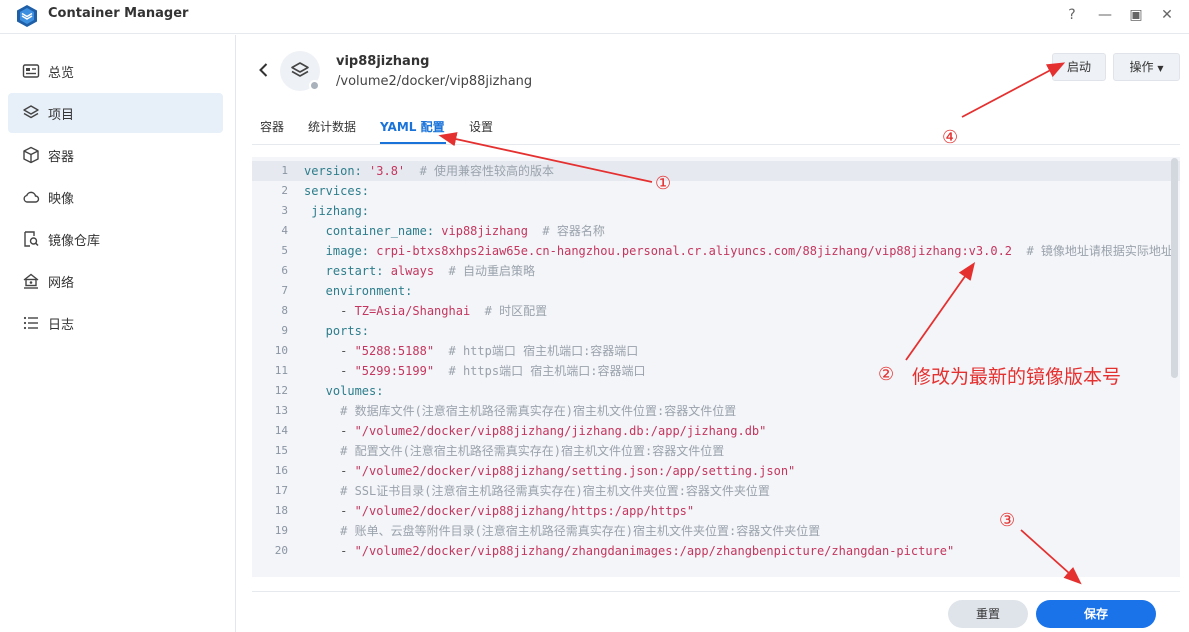 This screenshot has width=1189, height=632. I want to click on actions-dropdown-button: 操作 ▼, so click(1146, 67).